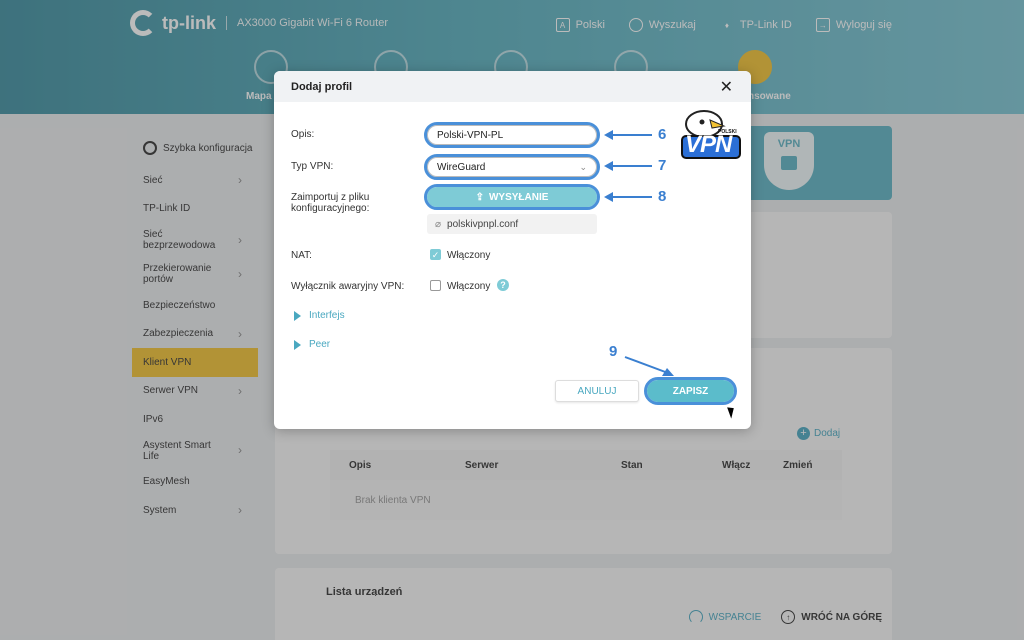  I want to click on nat-checkbox-label: Włączony, so click(469, 255).